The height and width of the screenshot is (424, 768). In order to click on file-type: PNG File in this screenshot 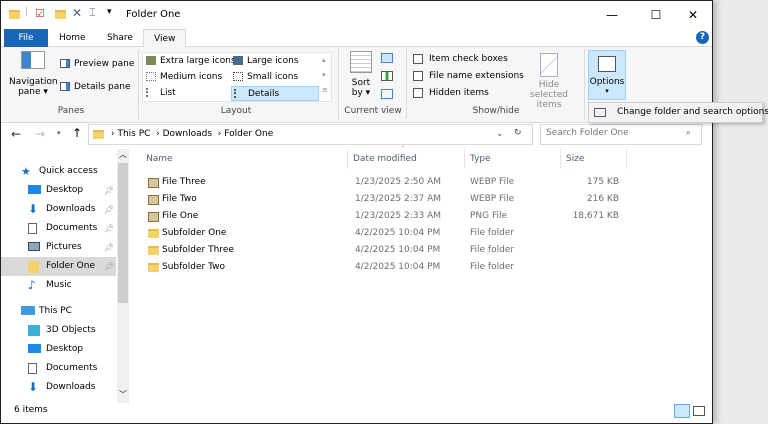, I will do `click(489, 216)`.